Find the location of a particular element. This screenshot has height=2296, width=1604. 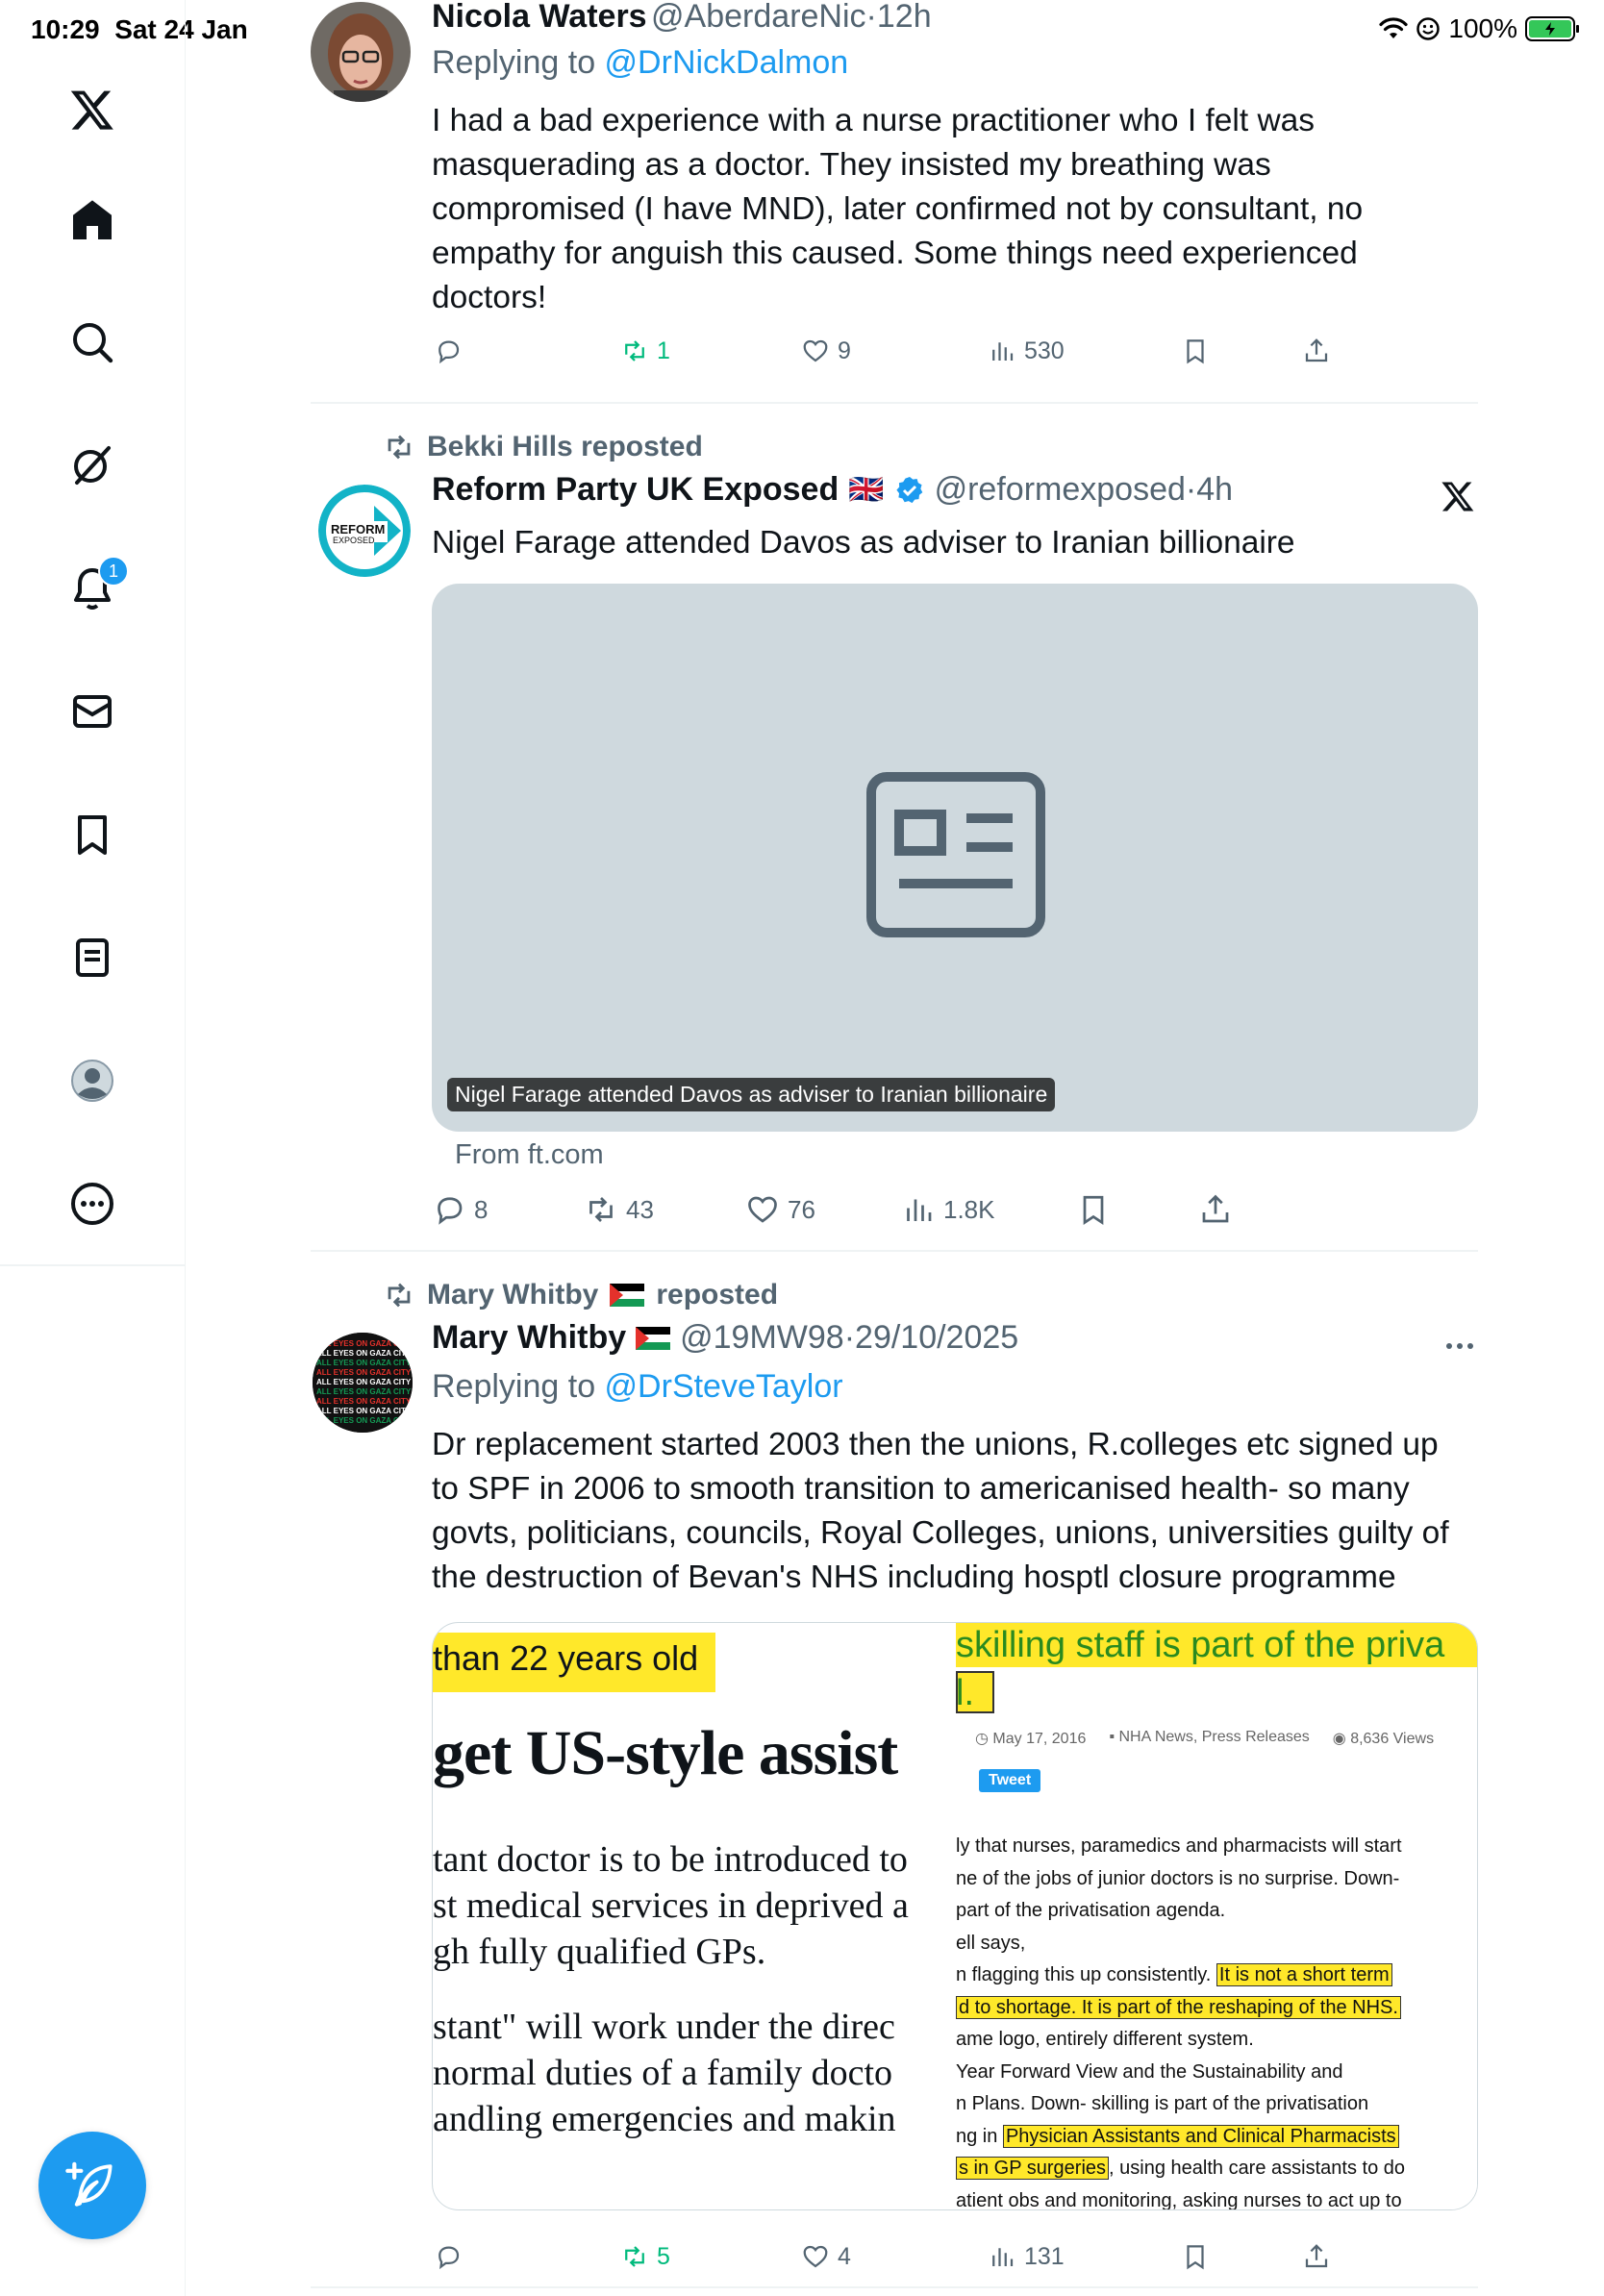

display-name: Mary Whitby is located at coordinates (529, 1338).